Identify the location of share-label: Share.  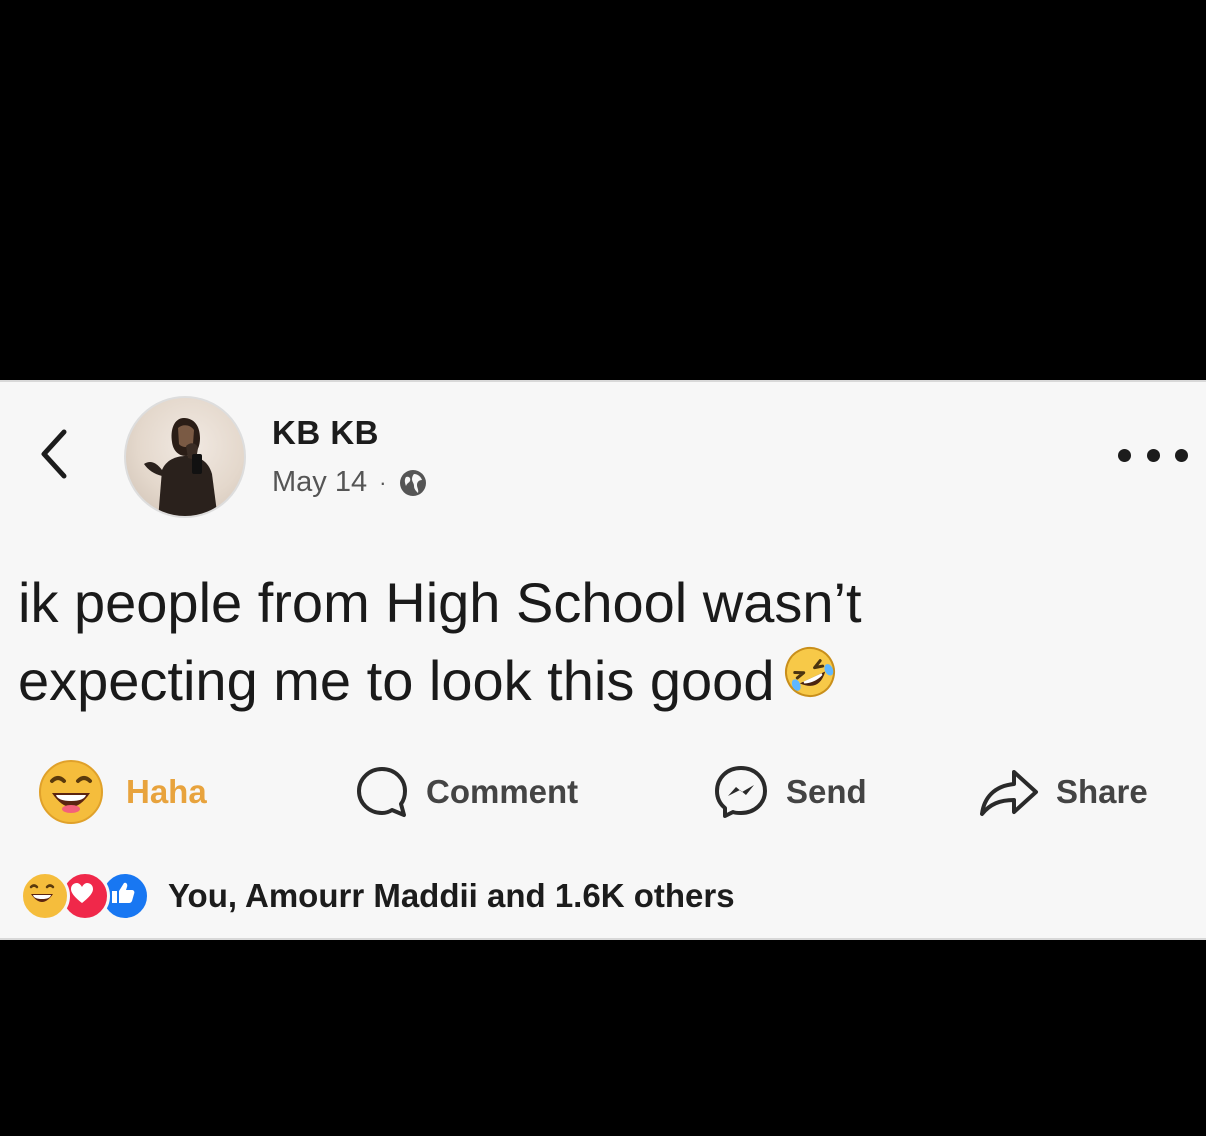
(1102, 791).